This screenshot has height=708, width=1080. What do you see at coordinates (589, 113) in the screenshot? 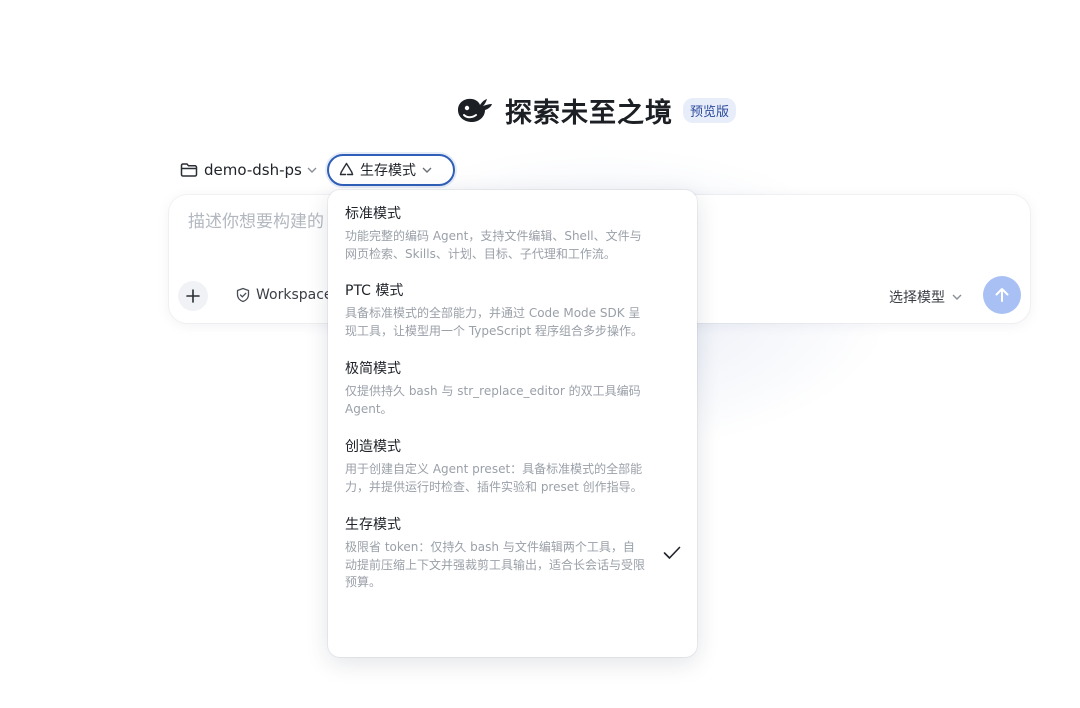
I see `brand-title: 探索未至之境` at bounding box center [589, 113].